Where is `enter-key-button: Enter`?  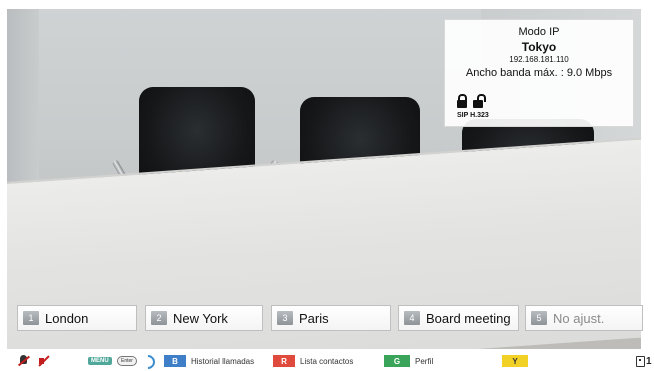
enter-key-button: Enter is located at coordinates (127, 361).